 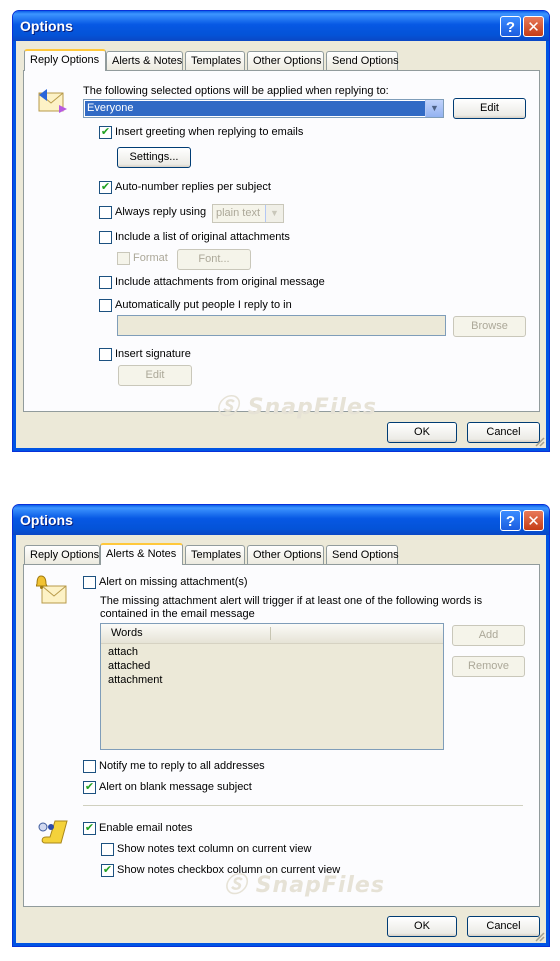 I want to click on word-item: attachment, so click(x=135, y=680).